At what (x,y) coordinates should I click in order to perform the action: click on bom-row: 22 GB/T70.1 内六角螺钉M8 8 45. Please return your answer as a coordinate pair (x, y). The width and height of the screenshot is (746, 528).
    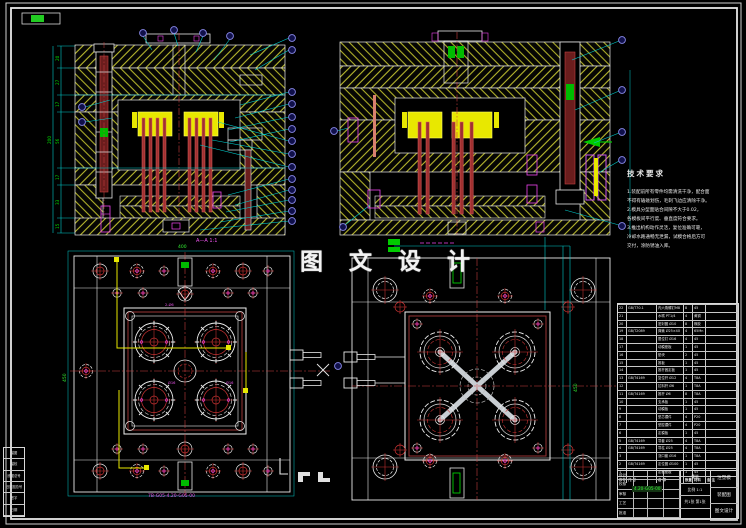
    Looking at the image, I should click on (678, 308).